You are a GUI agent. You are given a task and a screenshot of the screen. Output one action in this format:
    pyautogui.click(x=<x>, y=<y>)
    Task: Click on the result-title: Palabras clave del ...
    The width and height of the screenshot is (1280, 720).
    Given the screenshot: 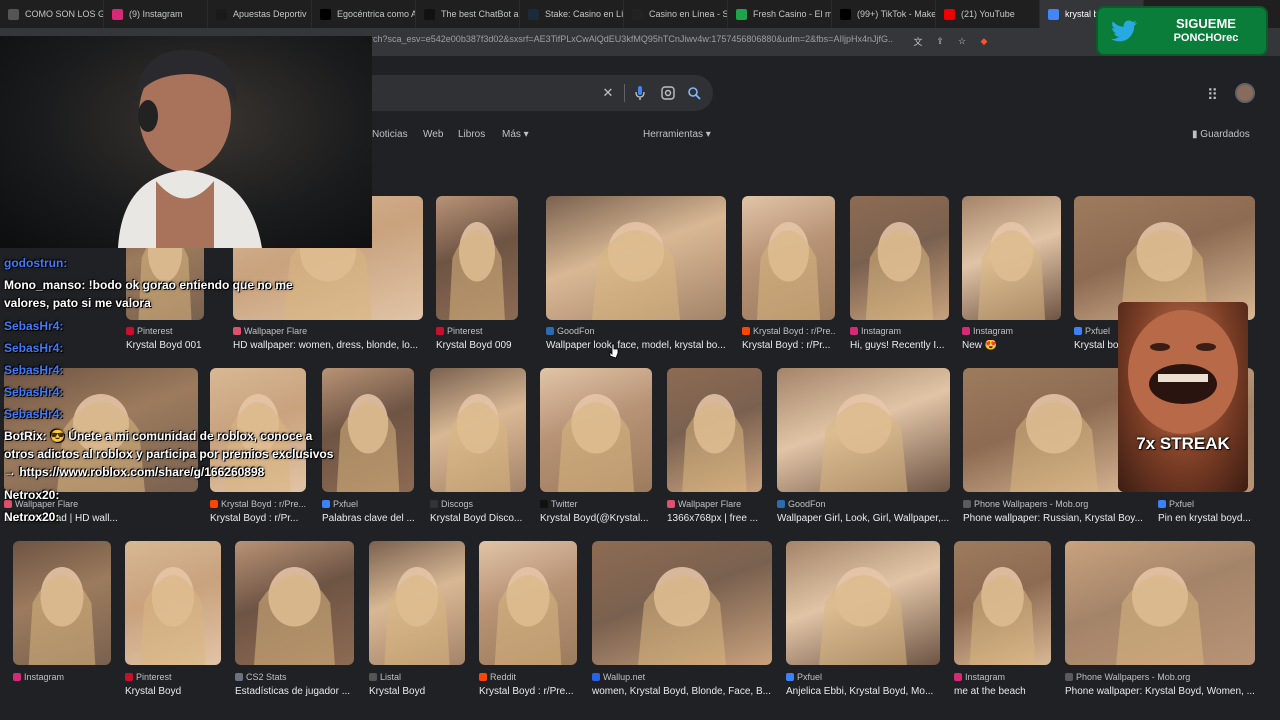 What is the action you would take?
    pyautogui.click(x=370, y=518)
    